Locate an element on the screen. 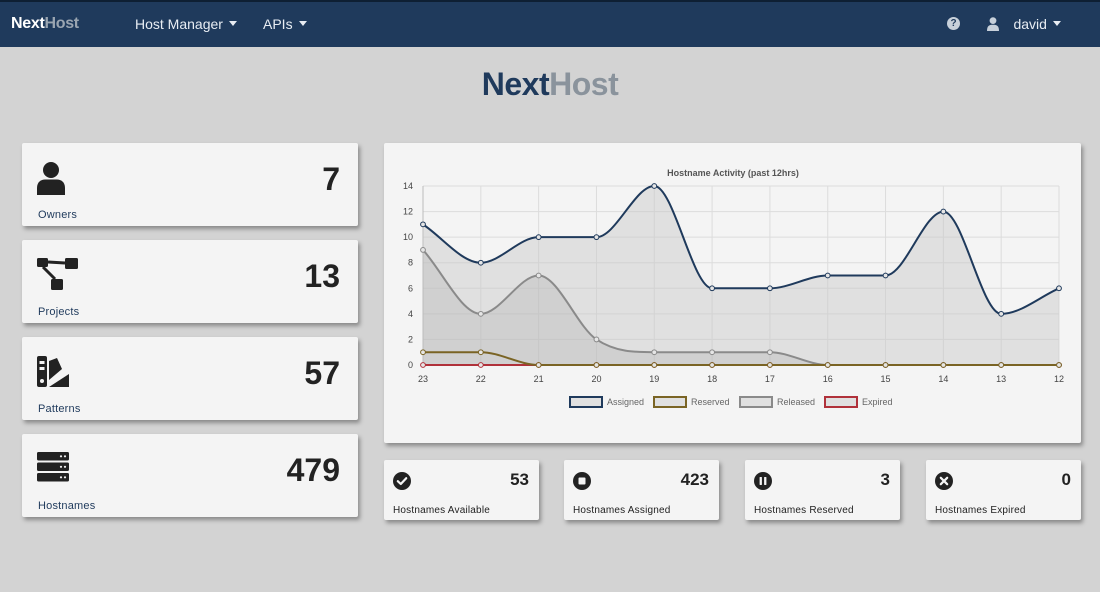 The width and height of the screenshot is (1100, 592). user-menu: david is located at coordinates (1024, 25).